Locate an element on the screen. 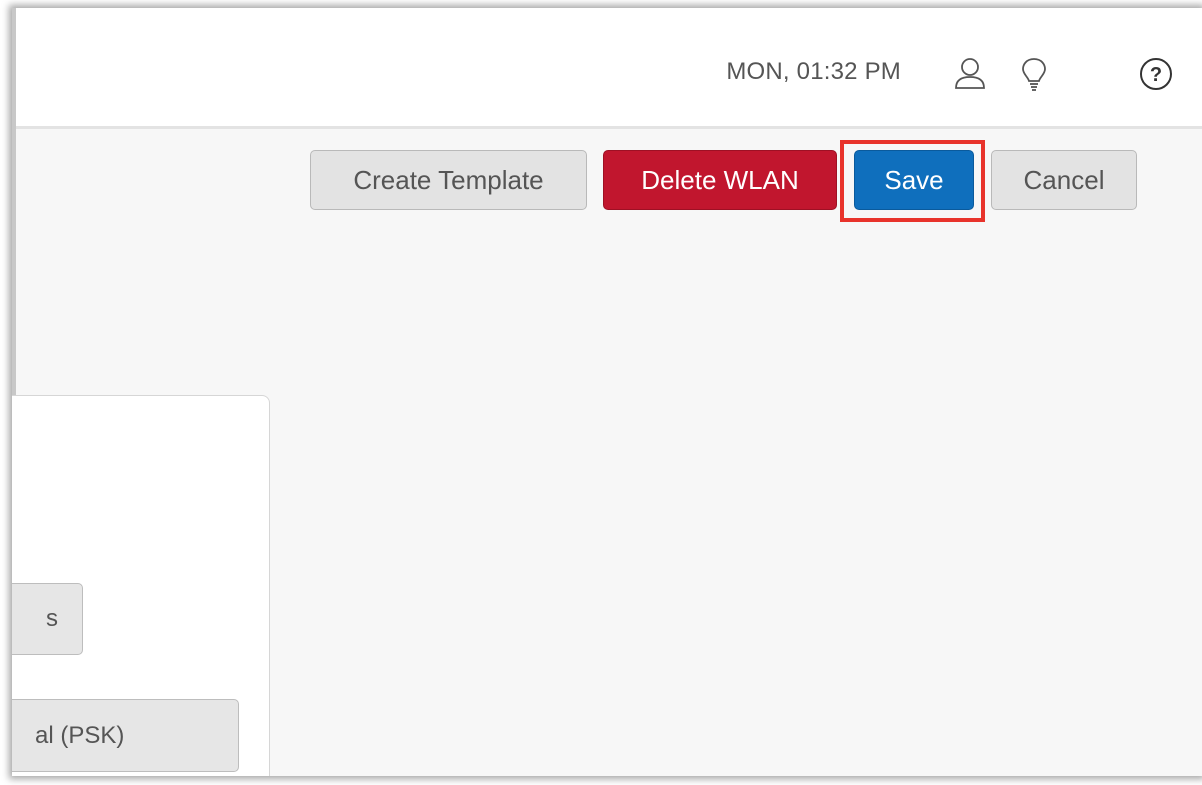  delete-wlan-button: Delete WLAN is located at coordinates (720, 180).